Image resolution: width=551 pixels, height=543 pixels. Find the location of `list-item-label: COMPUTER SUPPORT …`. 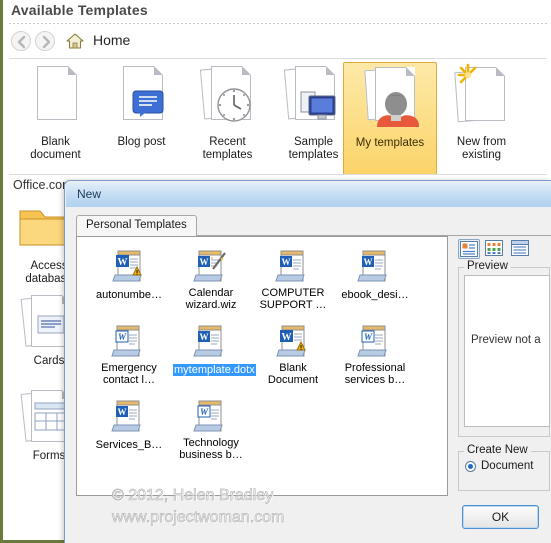

list-item-label: COMPUTER SUPPORT … is located at coordinates (293, 299).